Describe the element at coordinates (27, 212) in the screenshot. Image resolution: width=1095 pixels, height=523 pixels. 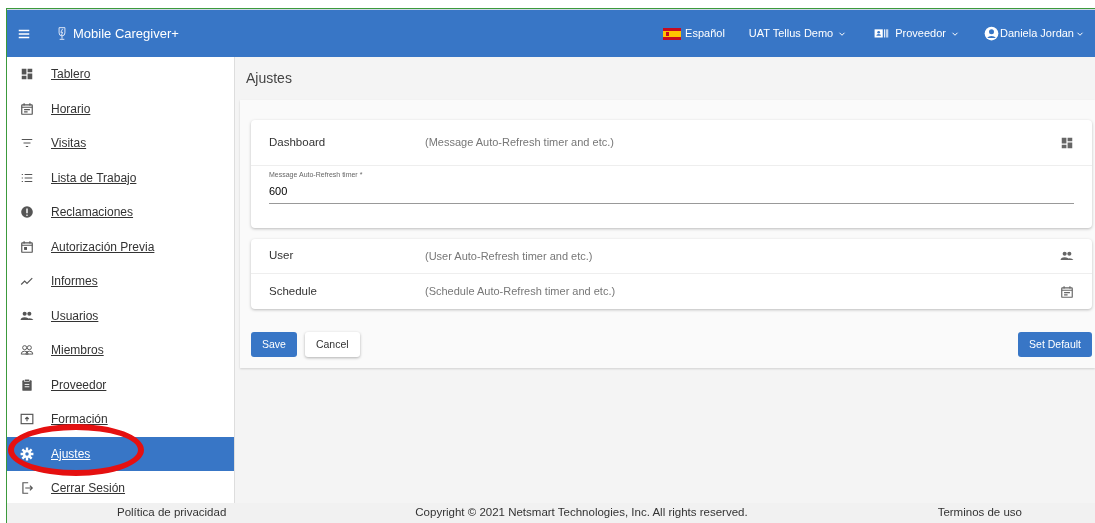
I see `alert-icon` at that location.